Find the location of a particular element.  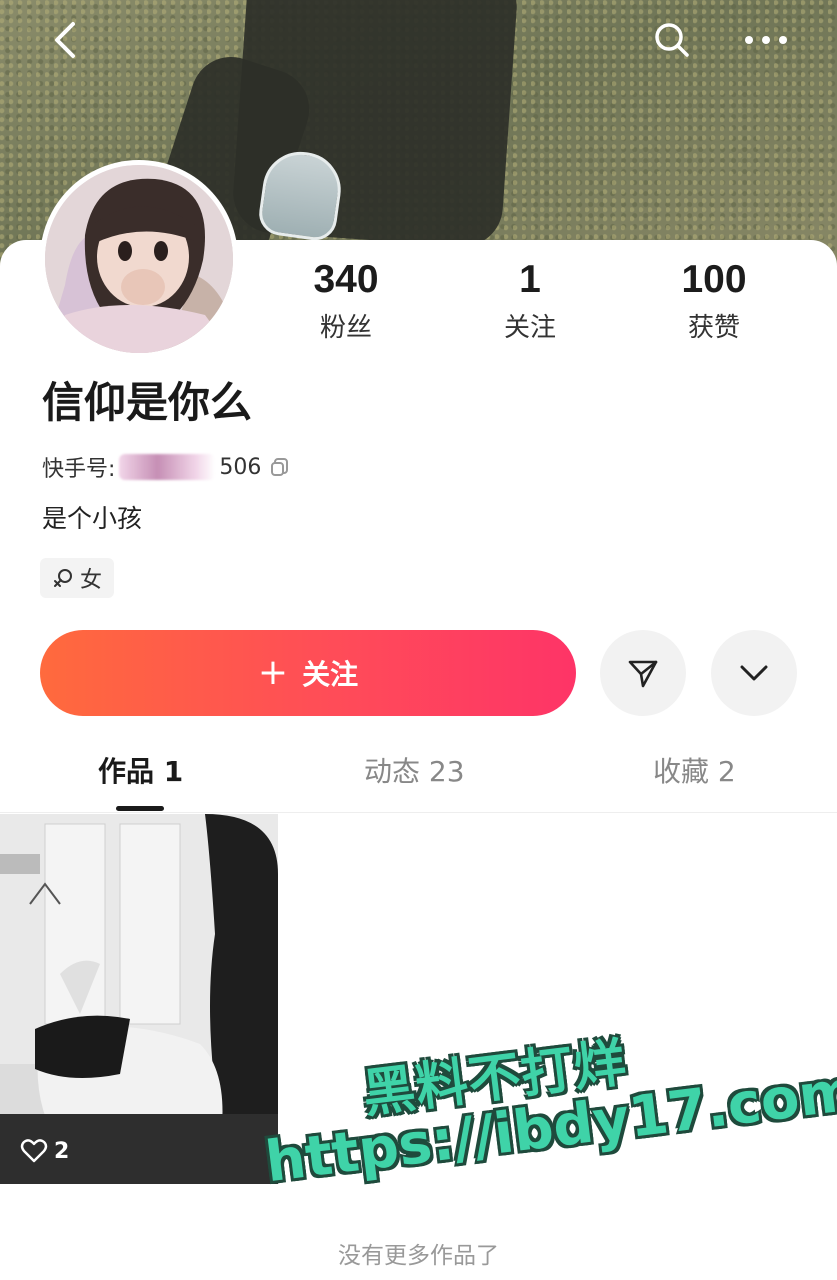

search-icon is located at coordinates (672, 40).